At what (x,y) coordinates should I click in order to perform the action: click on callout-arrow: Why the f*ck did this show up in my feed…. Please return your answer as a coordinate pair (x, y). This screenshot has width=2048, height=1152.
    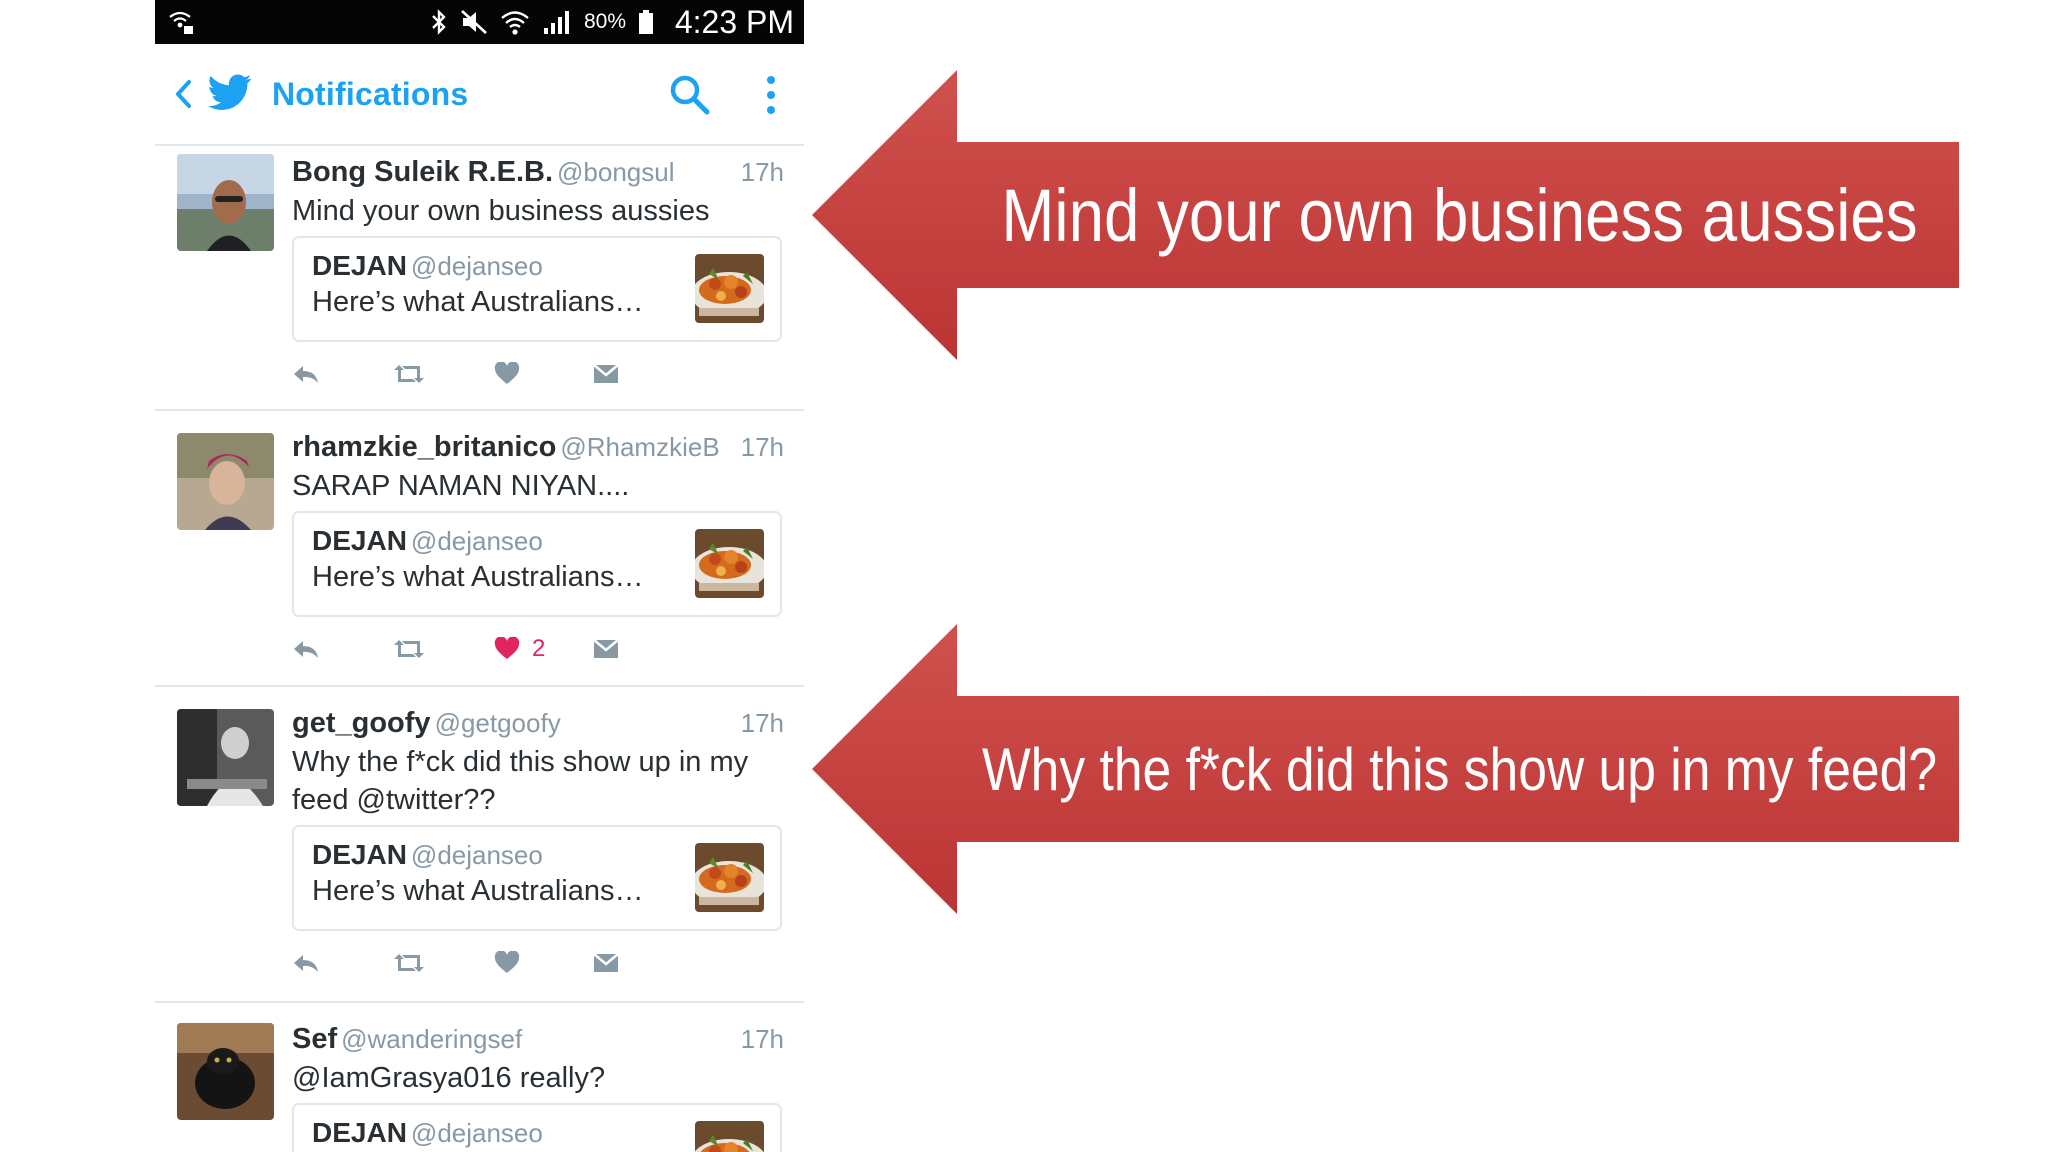
    Looking at the image, I should click on (1387, 769).